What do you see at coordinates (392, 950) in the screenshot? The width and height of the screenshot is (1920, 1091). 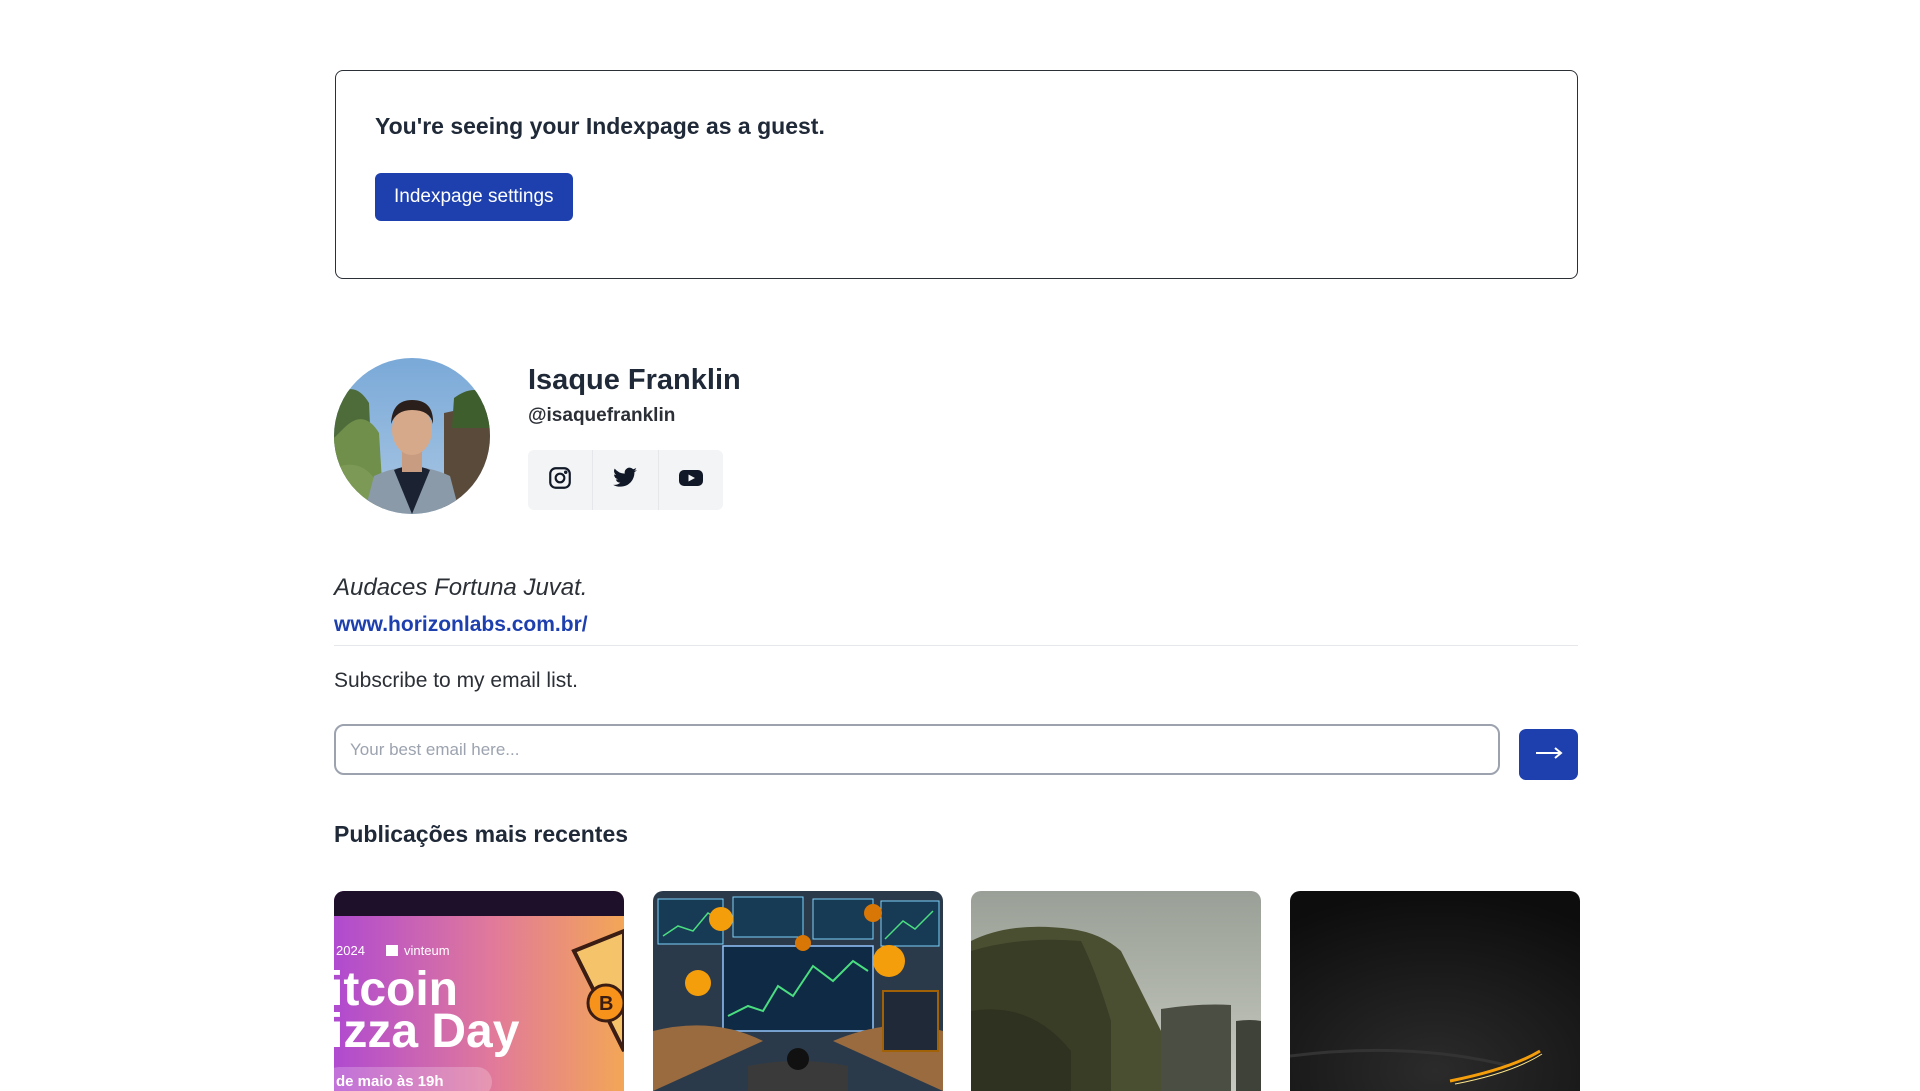 I see `vinteum-logo` at bounding box center [392, 950].